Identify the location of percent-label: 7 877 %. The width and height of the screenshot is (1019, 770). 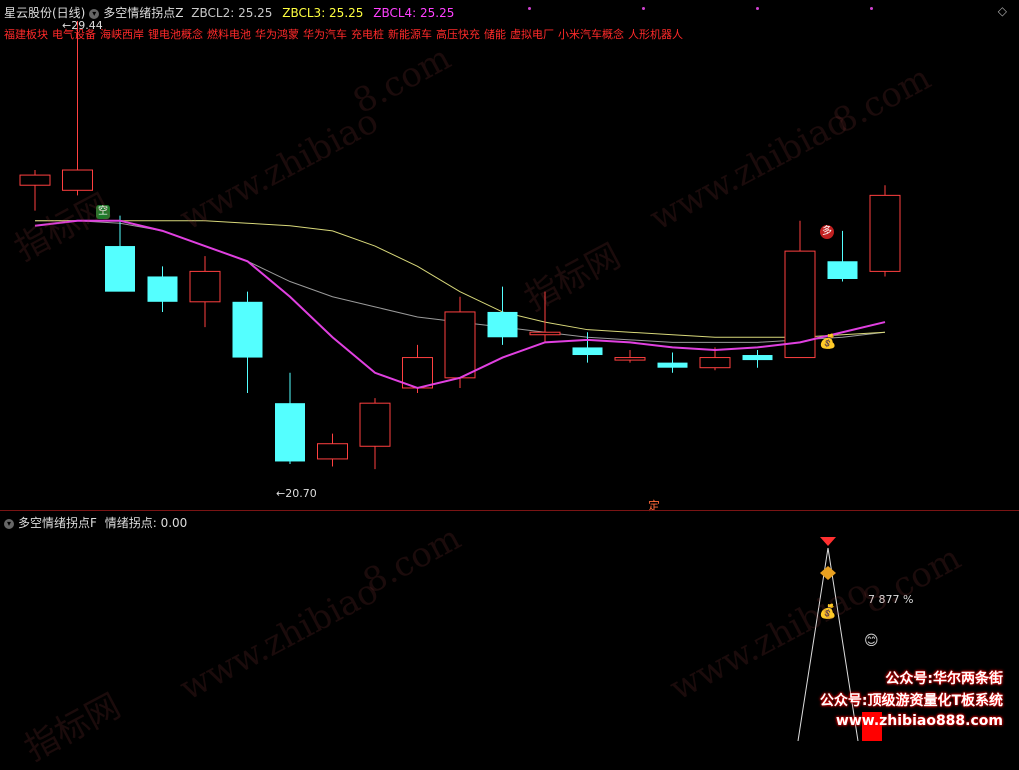
(891, 599).